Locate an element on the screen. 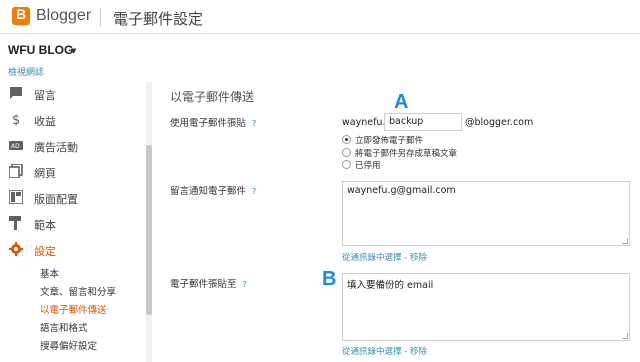  top-bar: Blogger 電子郵件設定 is located at coordinates (320, 17).